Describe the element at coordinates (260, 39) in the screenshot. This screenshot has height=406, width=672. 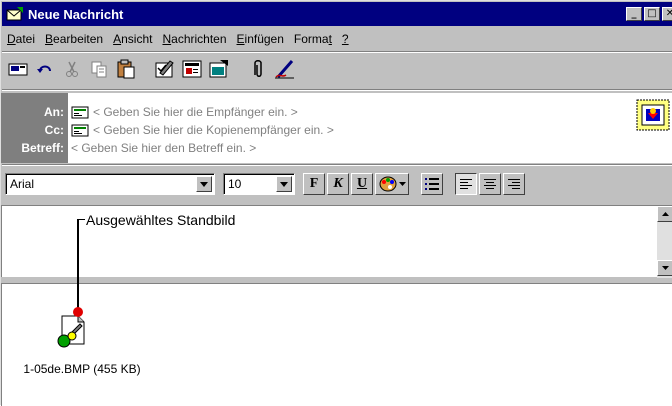
I see `menu-einfuegen: Einfügen` at that location.